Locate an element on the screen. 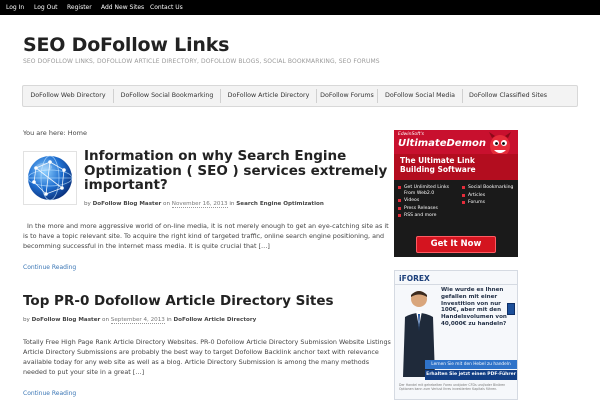 The height and width of the screenshot is (400, 600). get-it-now-button: Get It Now is located at coordinates (456, 244).